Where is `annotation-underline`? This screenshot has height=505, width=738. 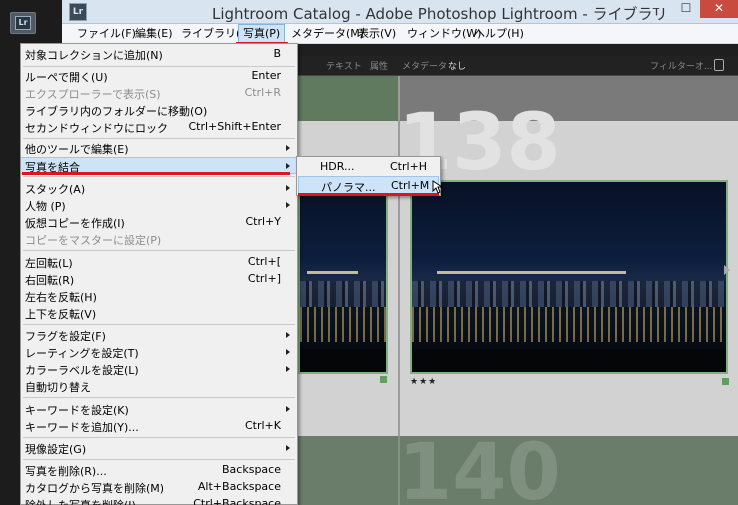
annotation-underline is located at coordinates (156, 173).